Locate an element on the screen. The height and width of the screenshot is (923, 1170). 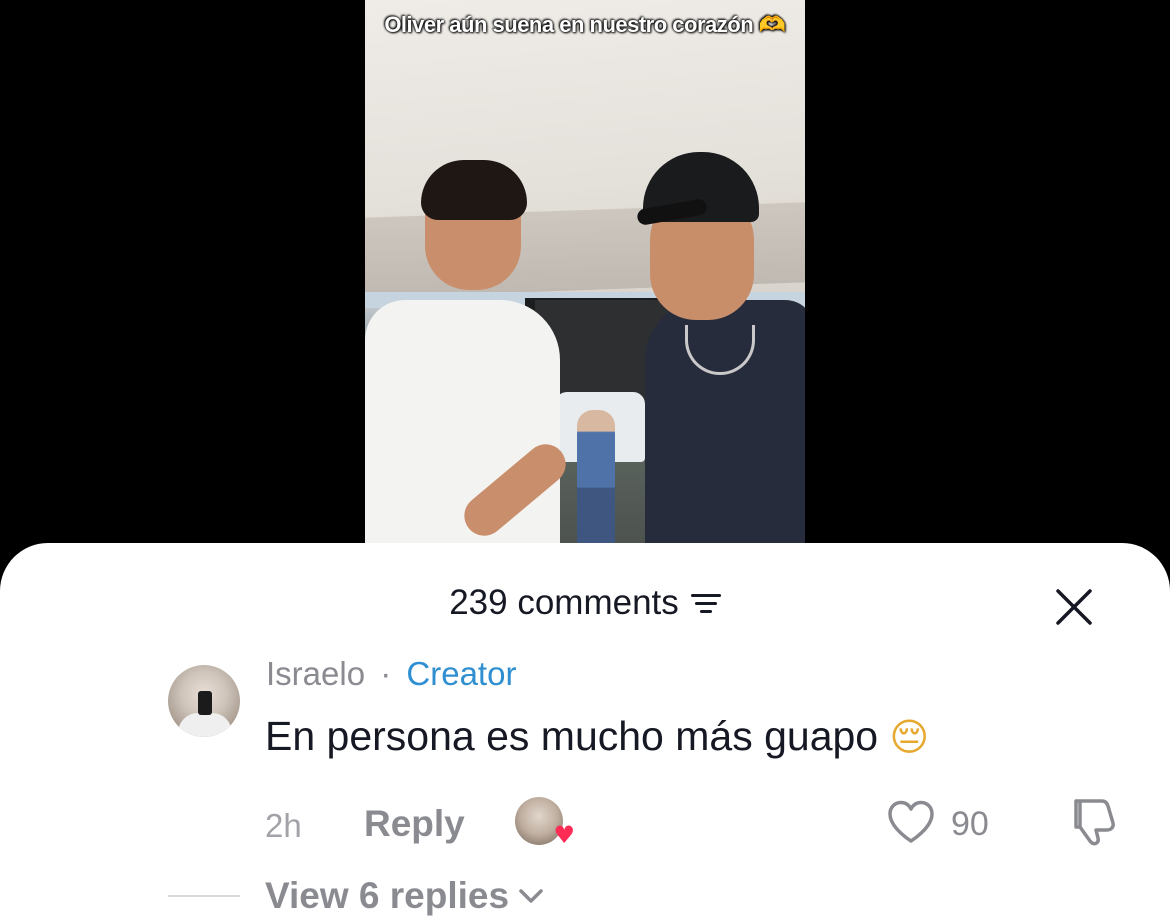
video-scene-bystander is located at coordinates (596, 480).